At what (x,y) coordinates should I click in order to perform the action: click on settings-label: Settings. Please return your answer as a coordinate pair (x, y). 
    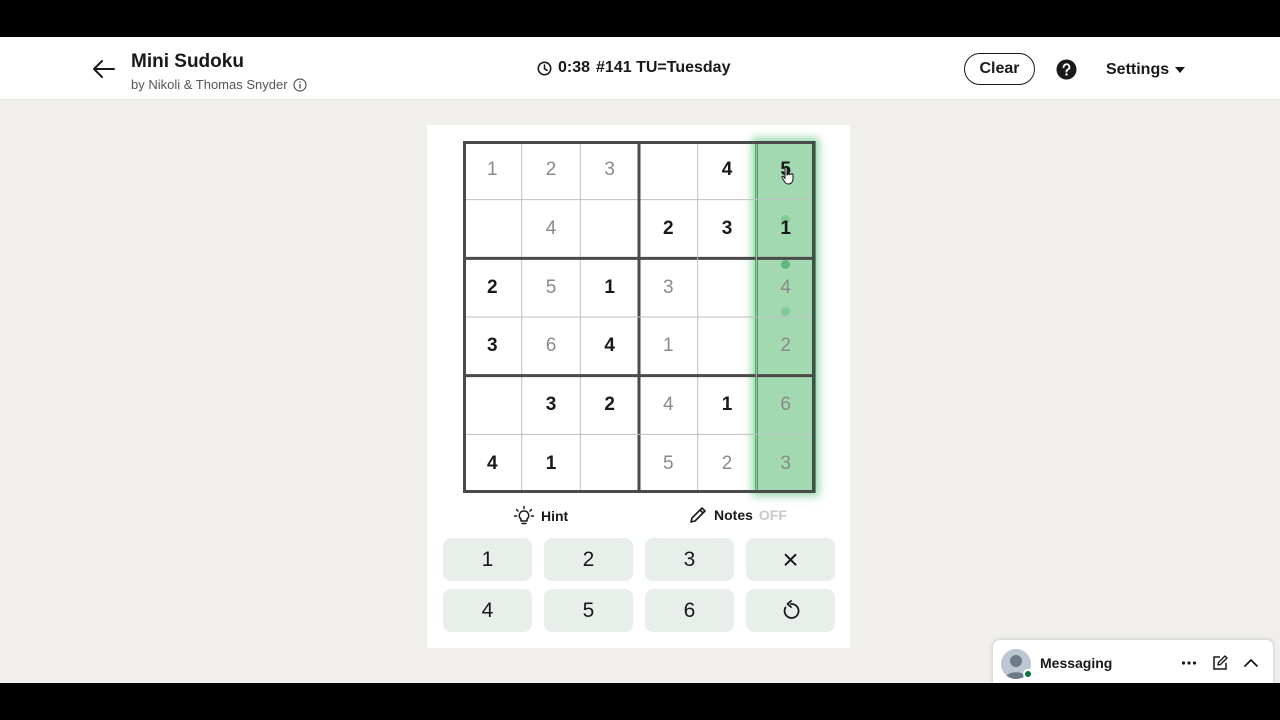
    Looking at the image, I should click on (1138, 69).